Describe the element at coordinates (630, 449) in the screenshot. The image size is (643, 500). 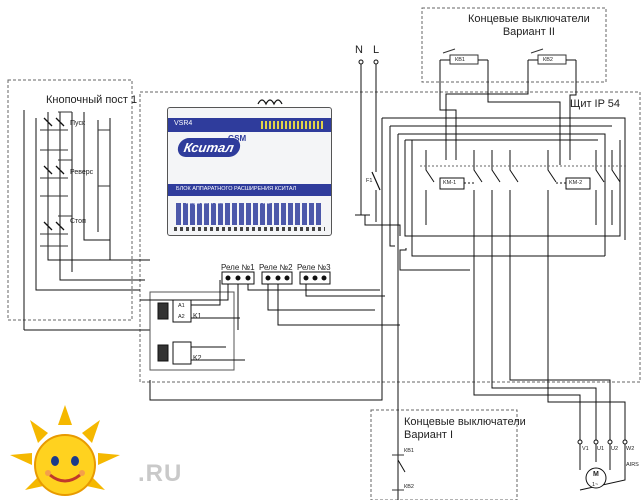
I see `terminal-w2: W2` at that location.